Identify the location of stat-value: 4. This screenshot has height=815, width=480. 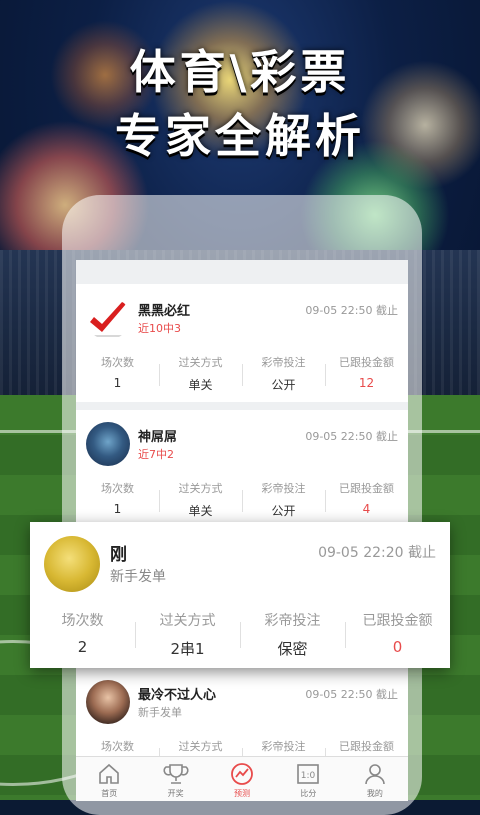
(366, 509).